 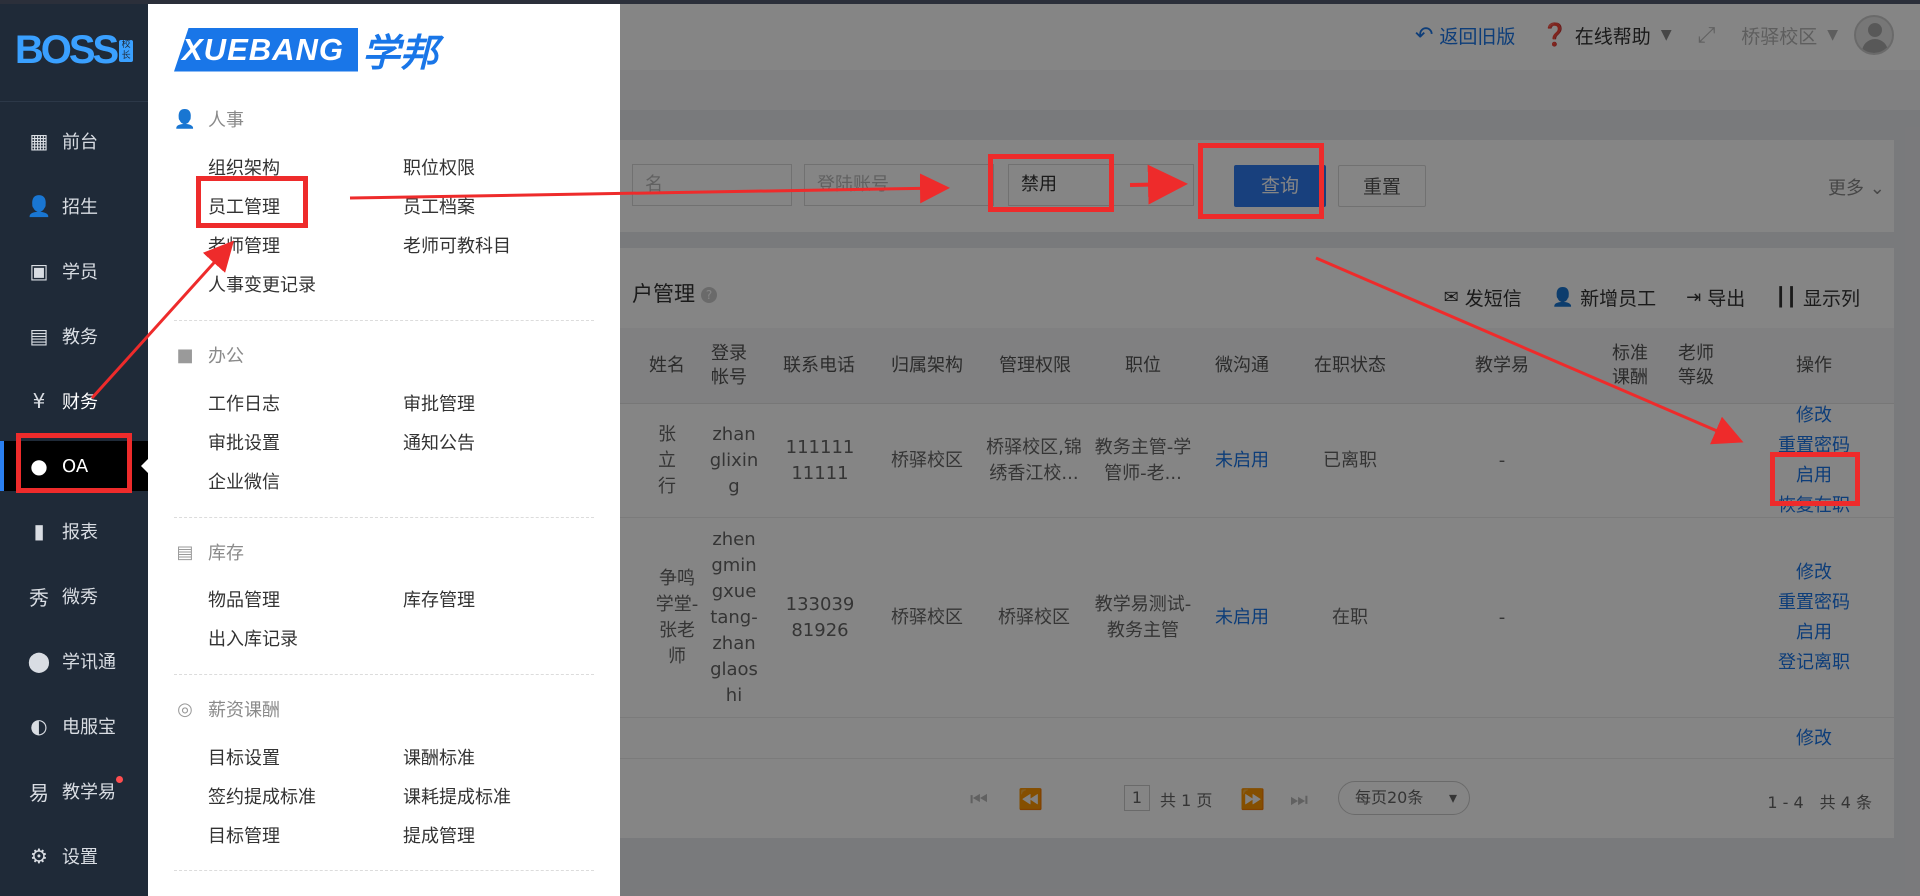 What do you see at coordinates (39, 141) in the screenshot?
I see `calendar-icon: ▦` at bounding box center [39, 141].